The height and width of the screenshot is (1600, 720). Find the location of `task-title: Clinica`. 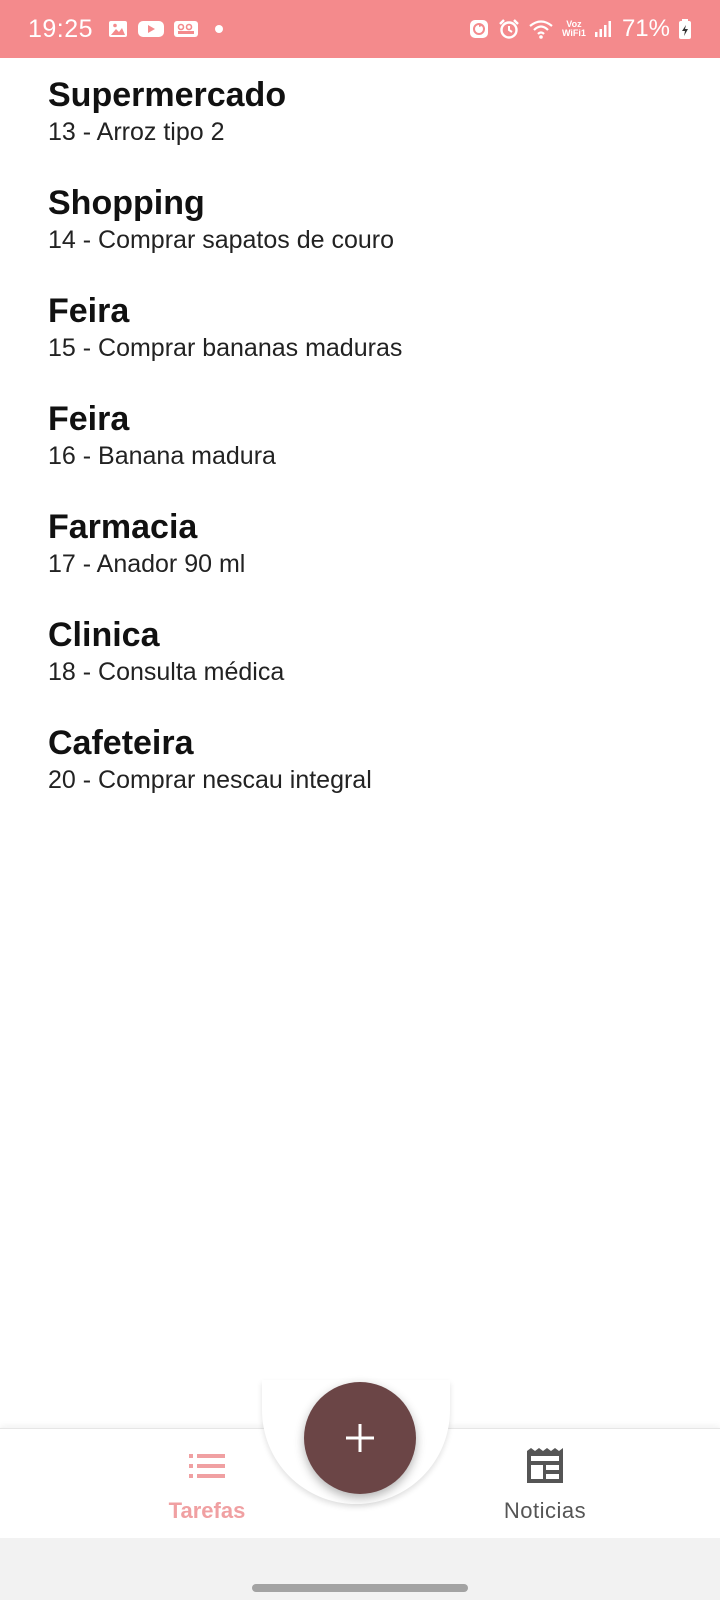

task-title: Clinica is located at coordinates (104, 635).